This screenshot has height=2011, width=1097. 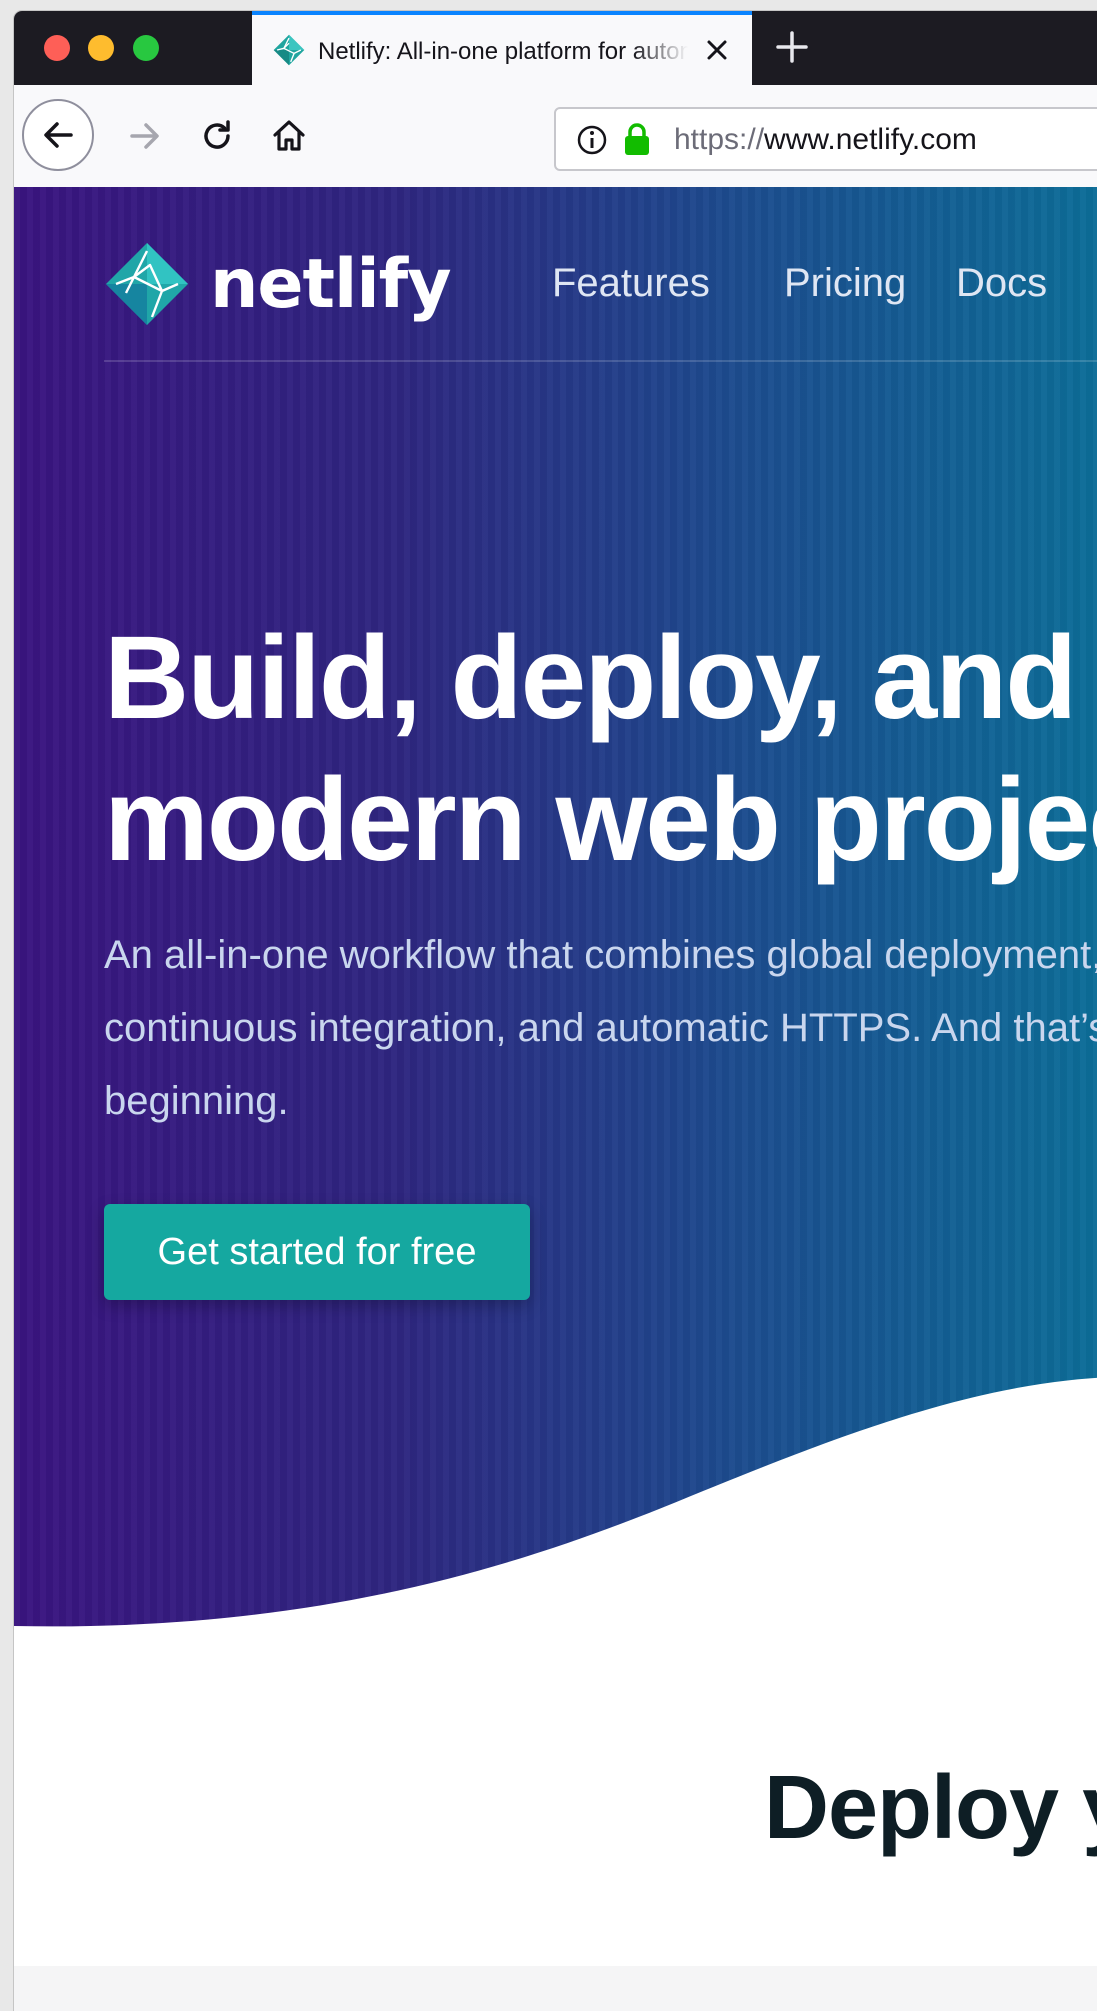 I want to click on hero-headline-line: modern web projects, so click(x=600, y=820).